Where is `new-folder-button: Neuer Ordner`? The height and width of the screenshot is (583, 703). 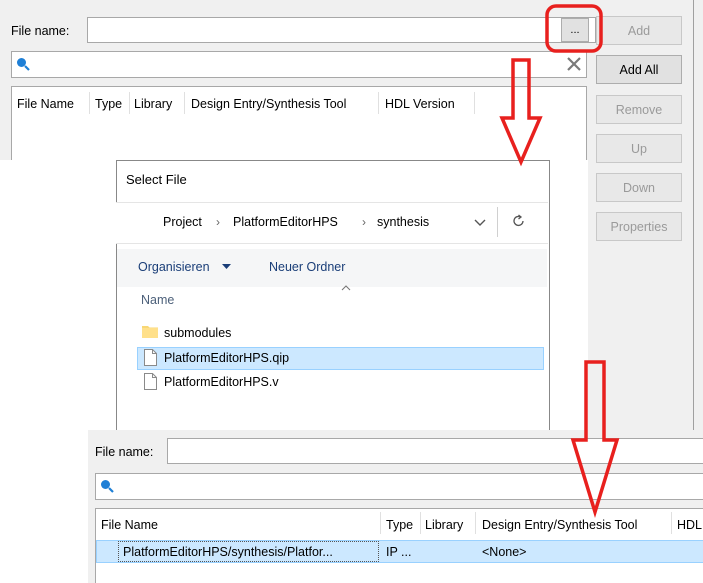 new-folder-button: Neuer Ordner is located at coordinates (307, 267).